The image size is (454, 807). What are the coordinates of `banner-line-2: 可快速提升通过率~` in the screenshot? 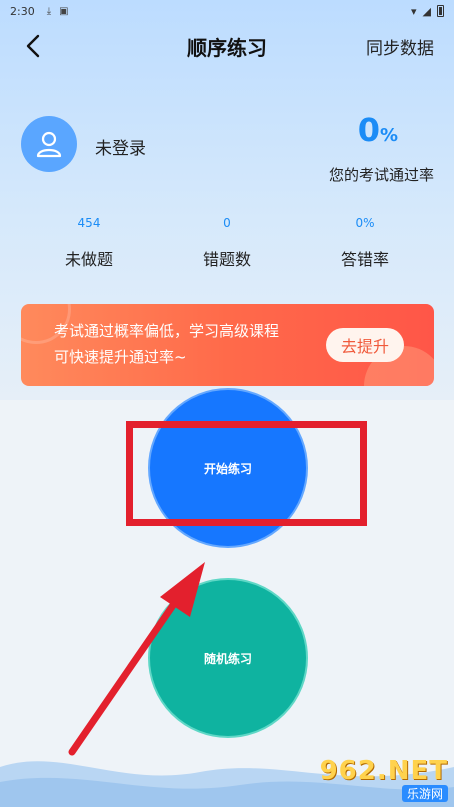 It's located at (120, 357).